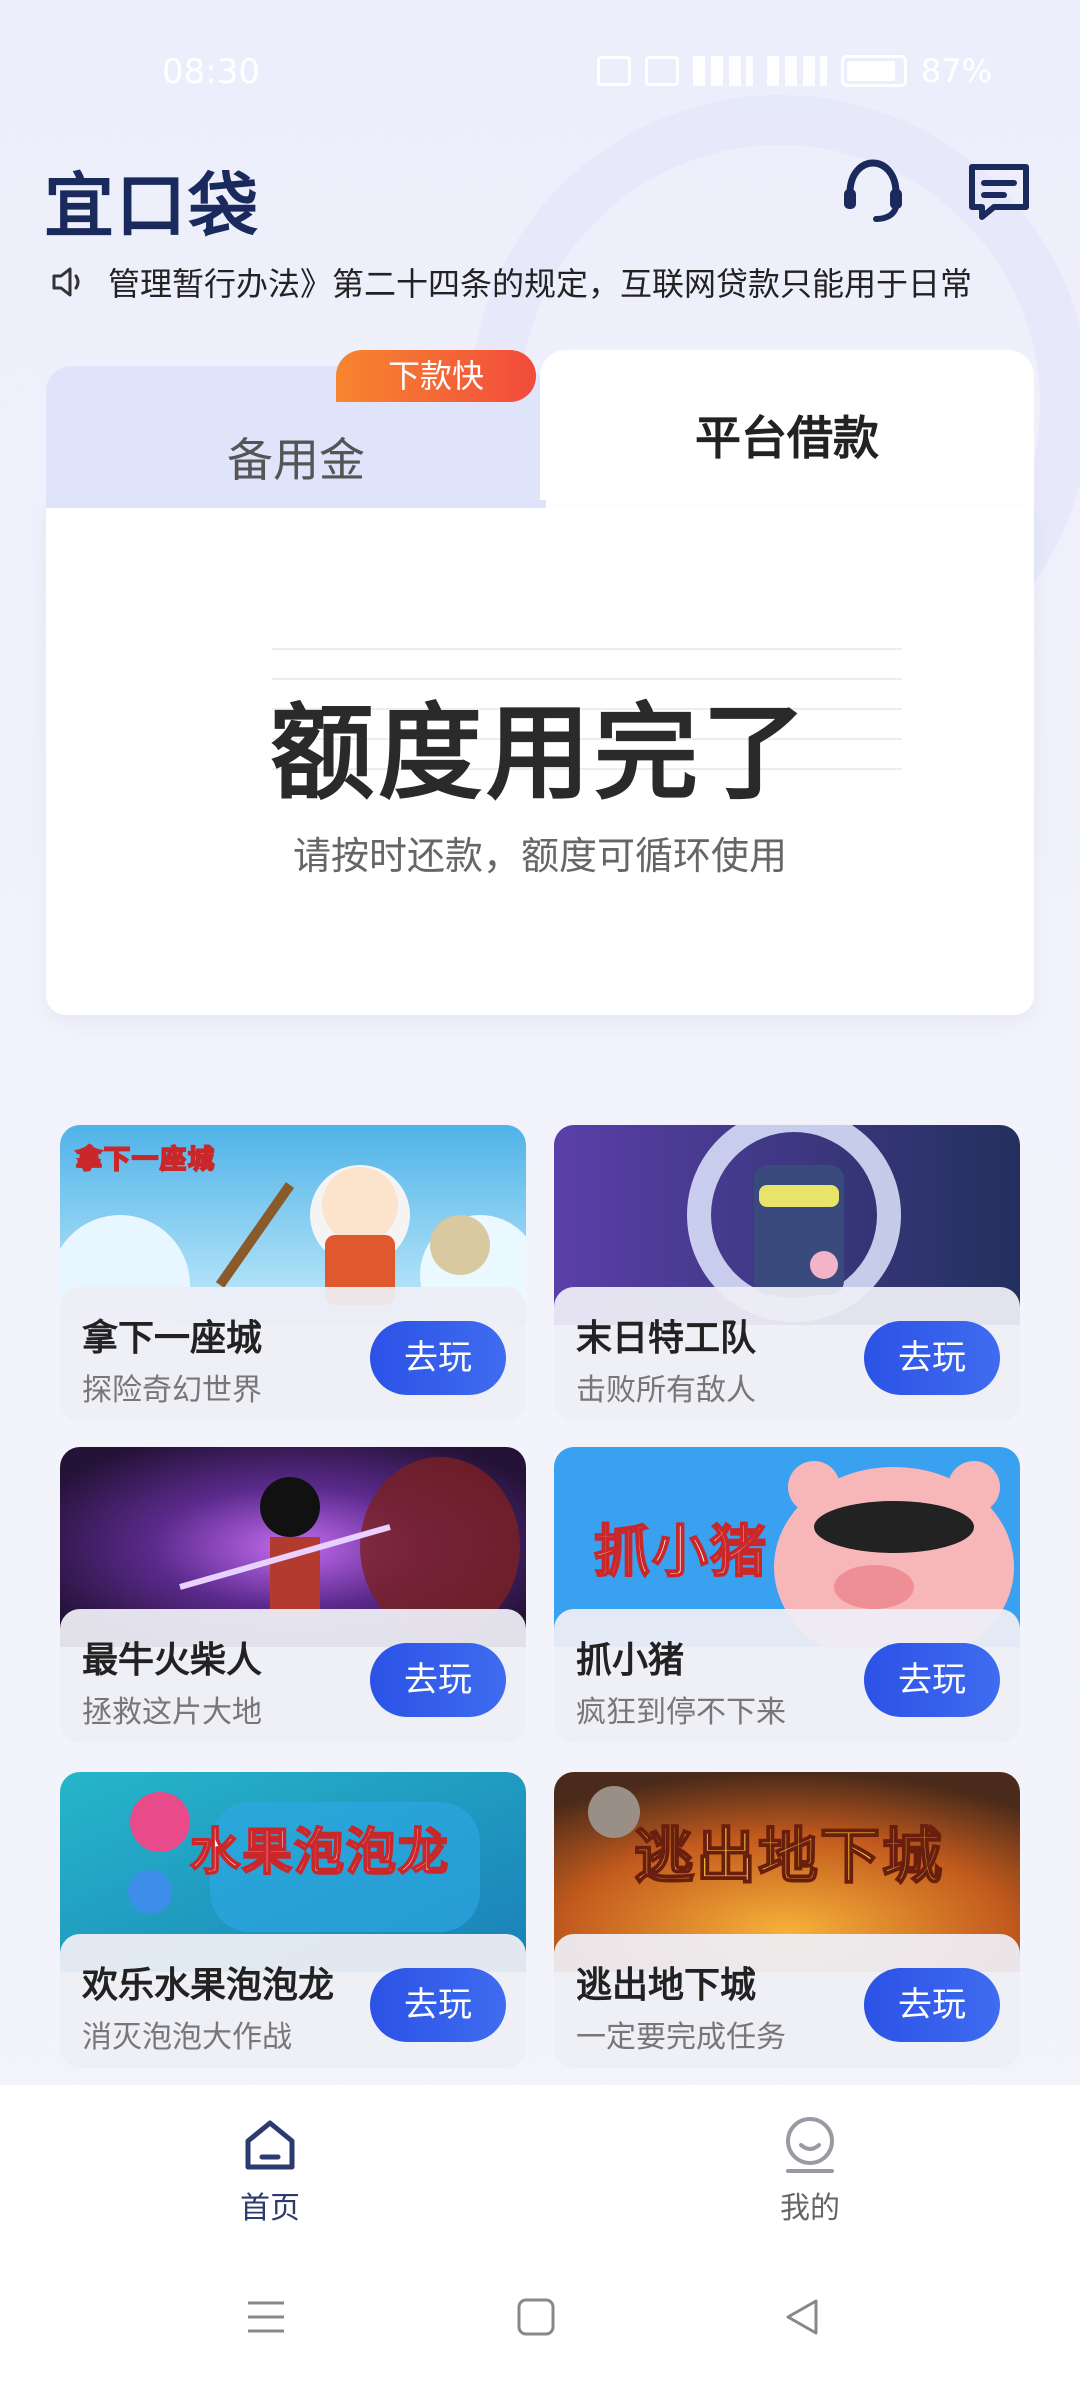  I want to click on nav-item-home: 首页, so click(270, 2171).